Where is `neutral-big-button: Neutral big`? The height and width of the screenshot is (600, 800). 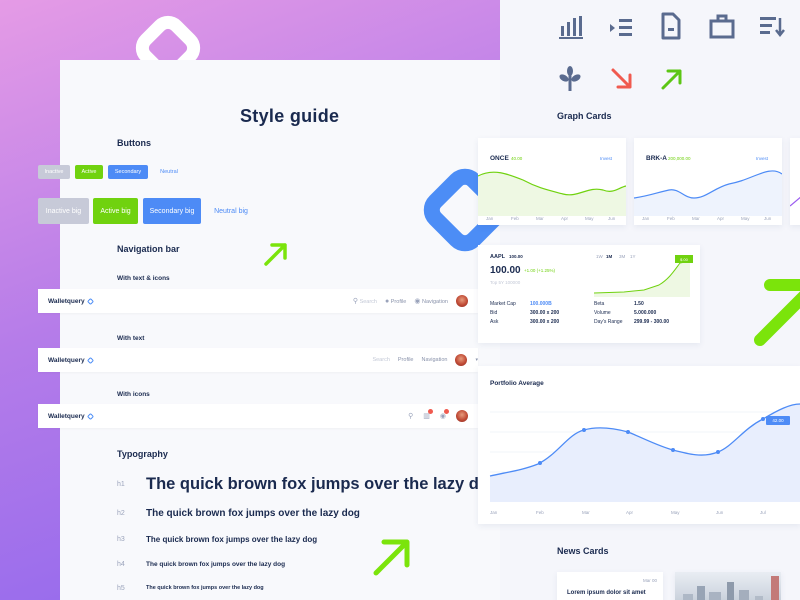 neutral-big-button: Neutral big is located at coordinates (231, 211).